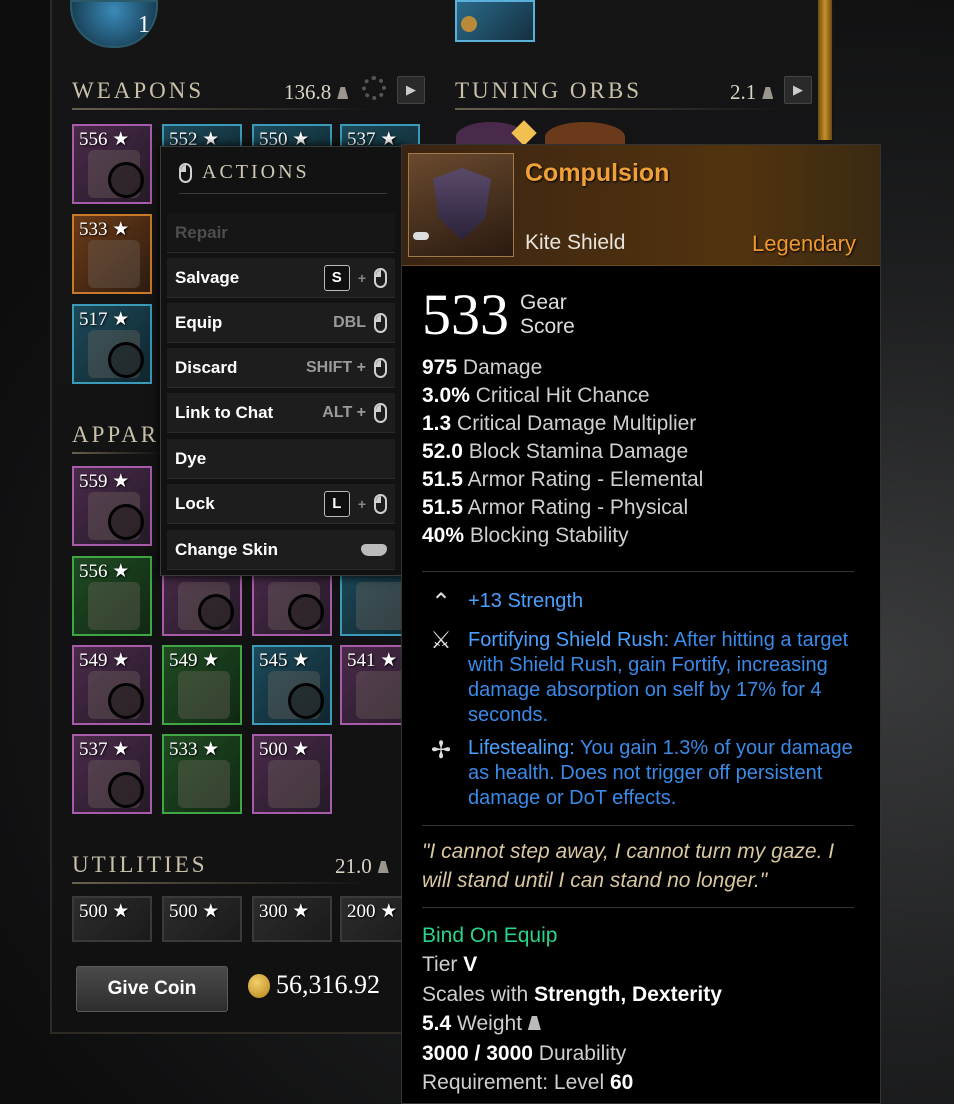 This screenshot has width=954, height=1104. Describe the element at coordinates (559, 424) in the screenshot. I see `stat-row: 1.3 Critical Damage Multiplier` at that location.